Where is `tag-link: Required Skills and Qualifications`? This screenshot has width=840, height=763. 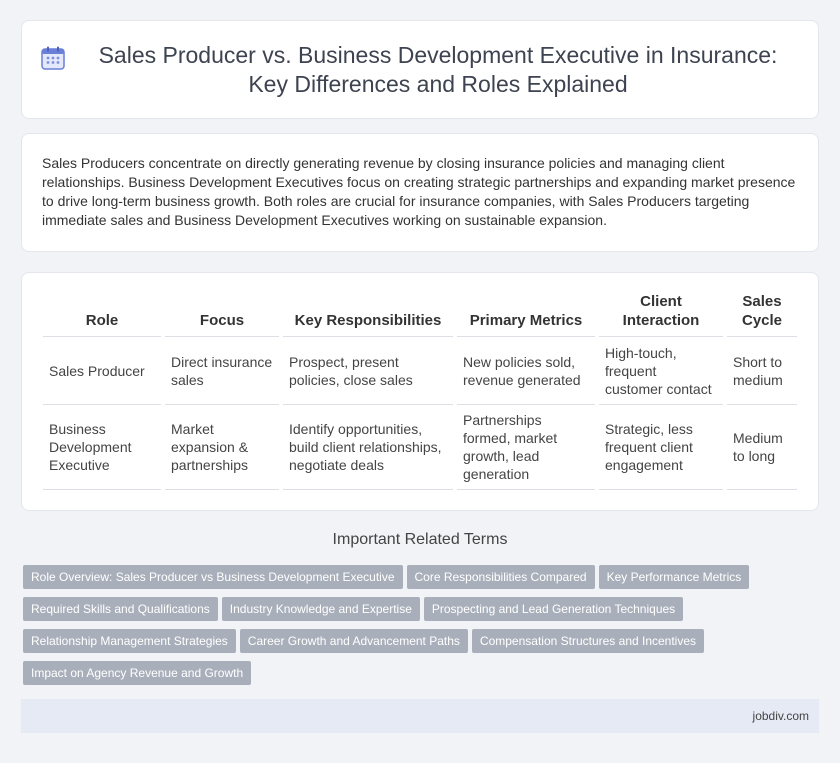
tag-link: Required Skills and Qualifications is located at coordinates (120, 609).